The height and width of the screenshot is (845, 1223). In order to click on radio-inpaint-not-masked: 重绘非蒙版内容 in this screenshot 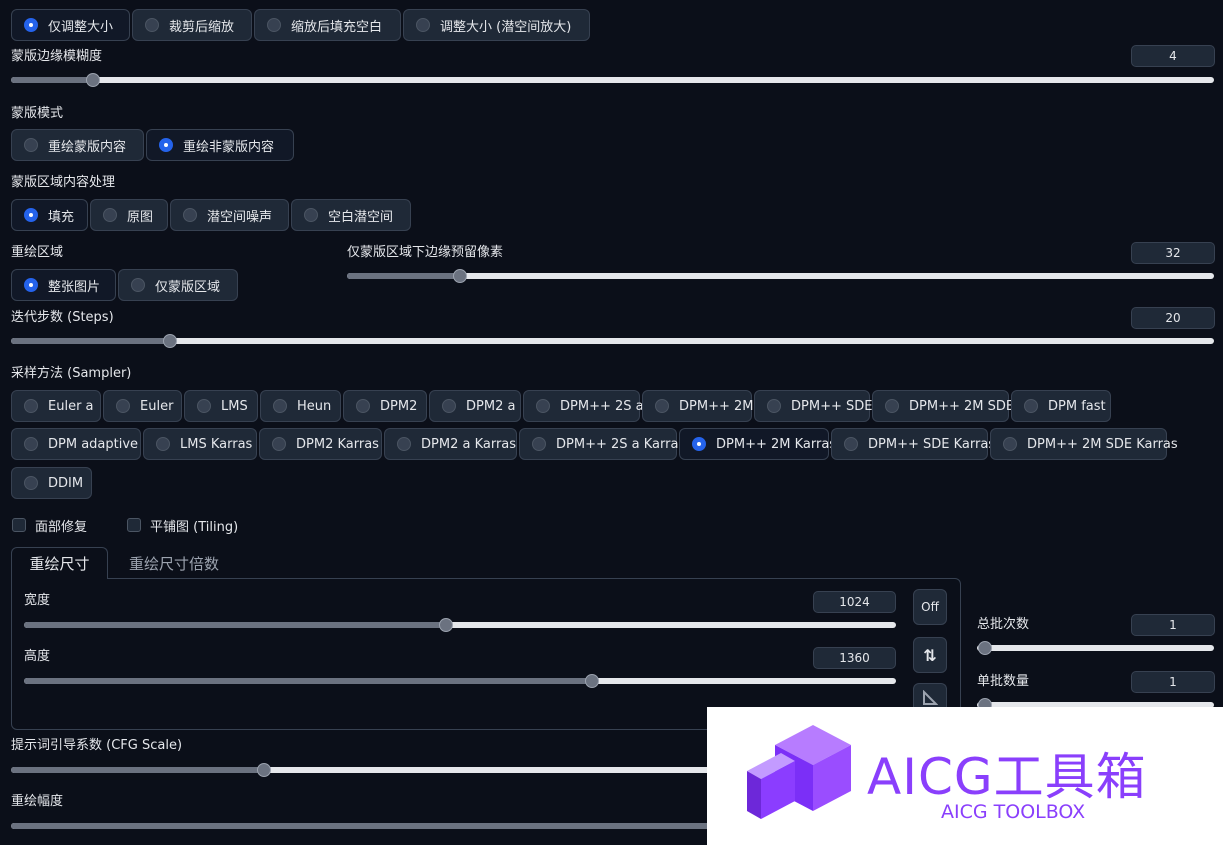, I will do `click(220, 145)`.